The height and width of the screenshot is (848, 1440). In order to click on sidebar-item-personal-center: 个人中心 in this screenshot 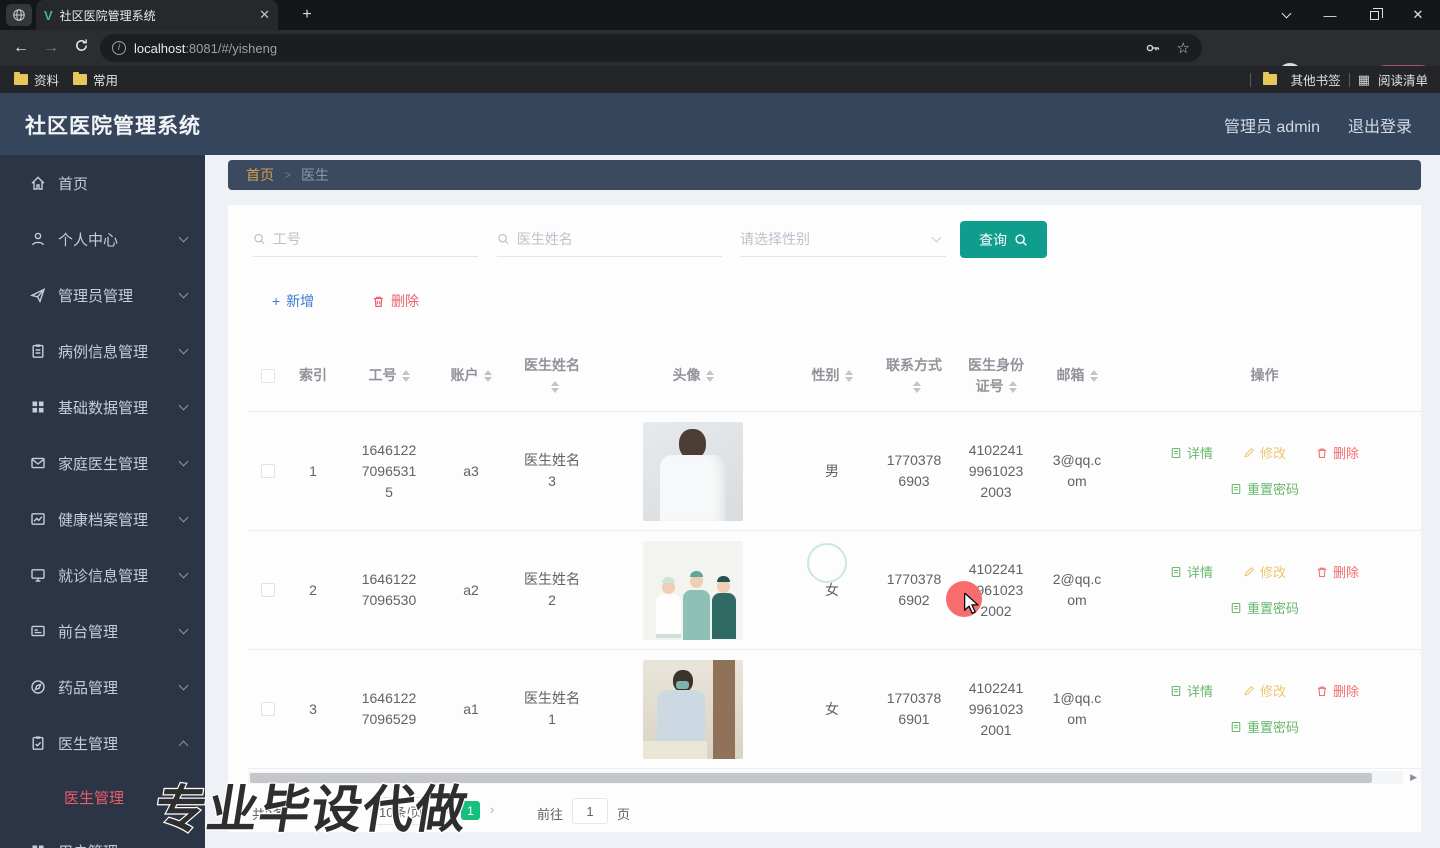, I will do `click(102, 239)`.